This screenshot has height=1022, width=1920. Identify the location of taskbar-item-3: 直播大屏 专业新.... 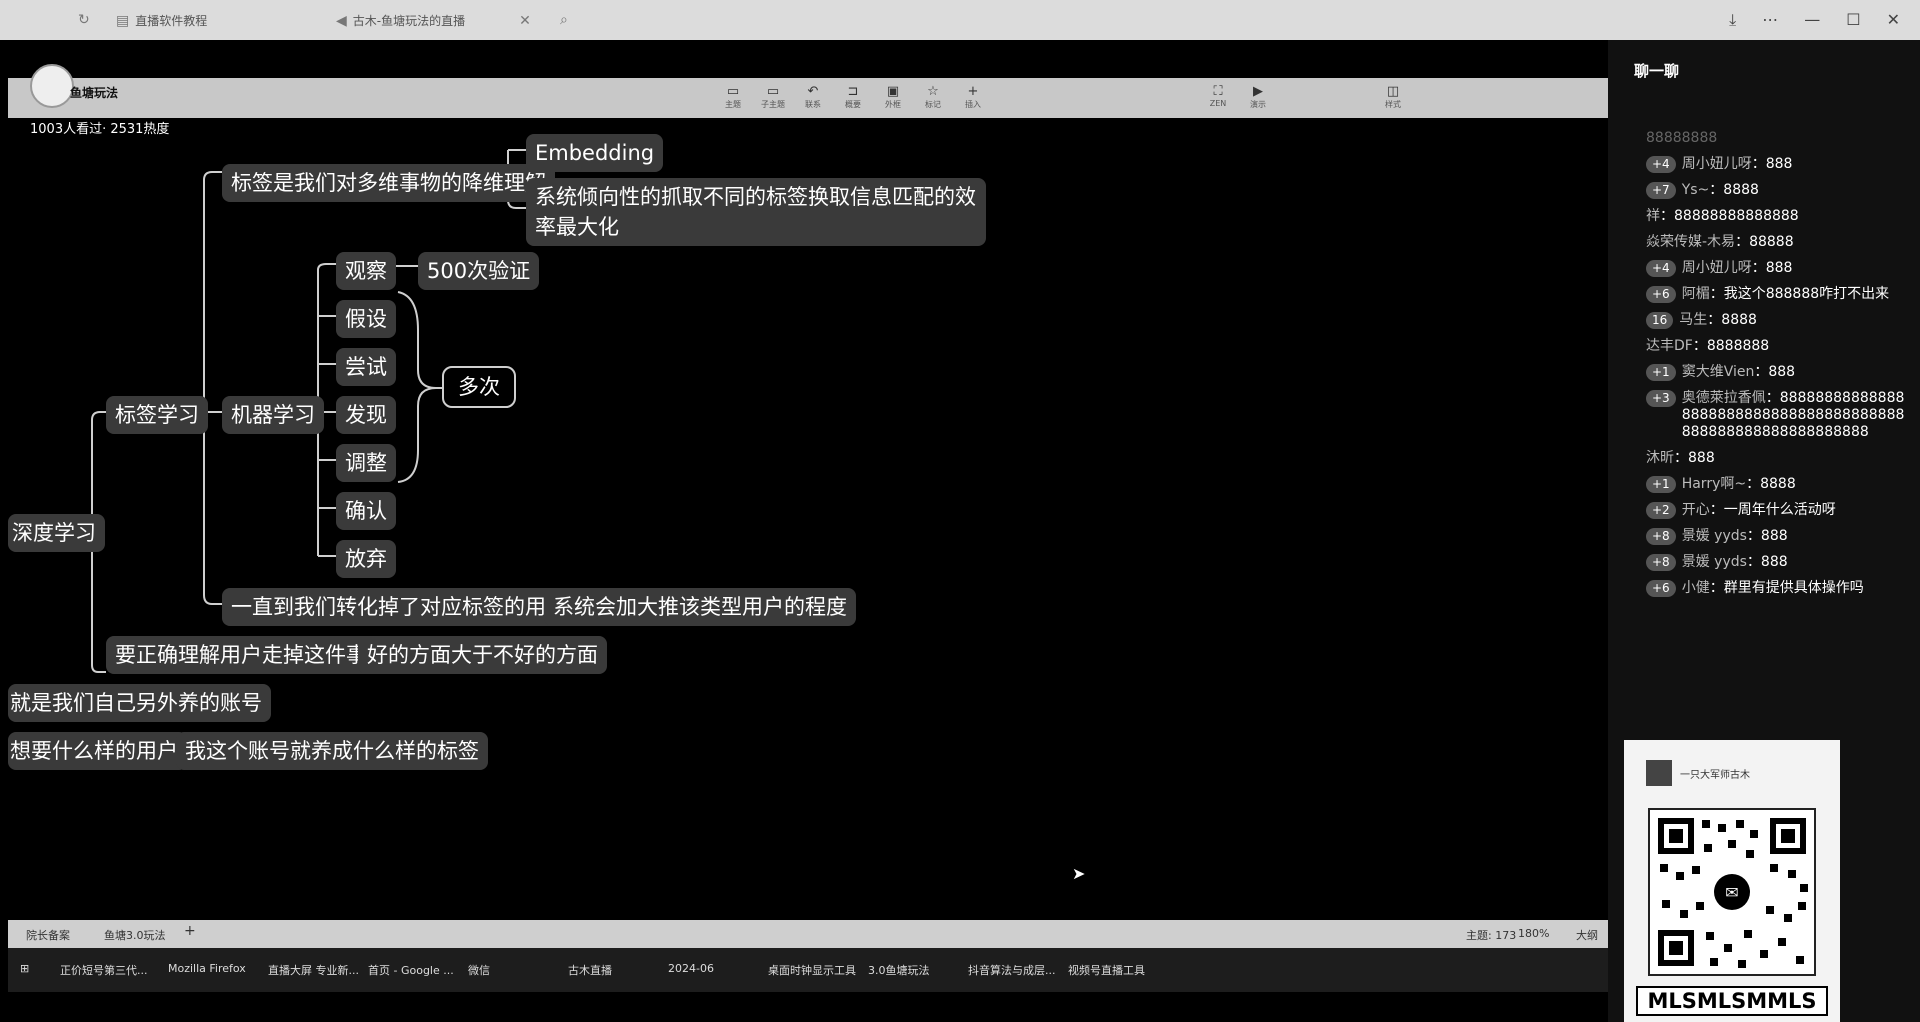
(313, 970).